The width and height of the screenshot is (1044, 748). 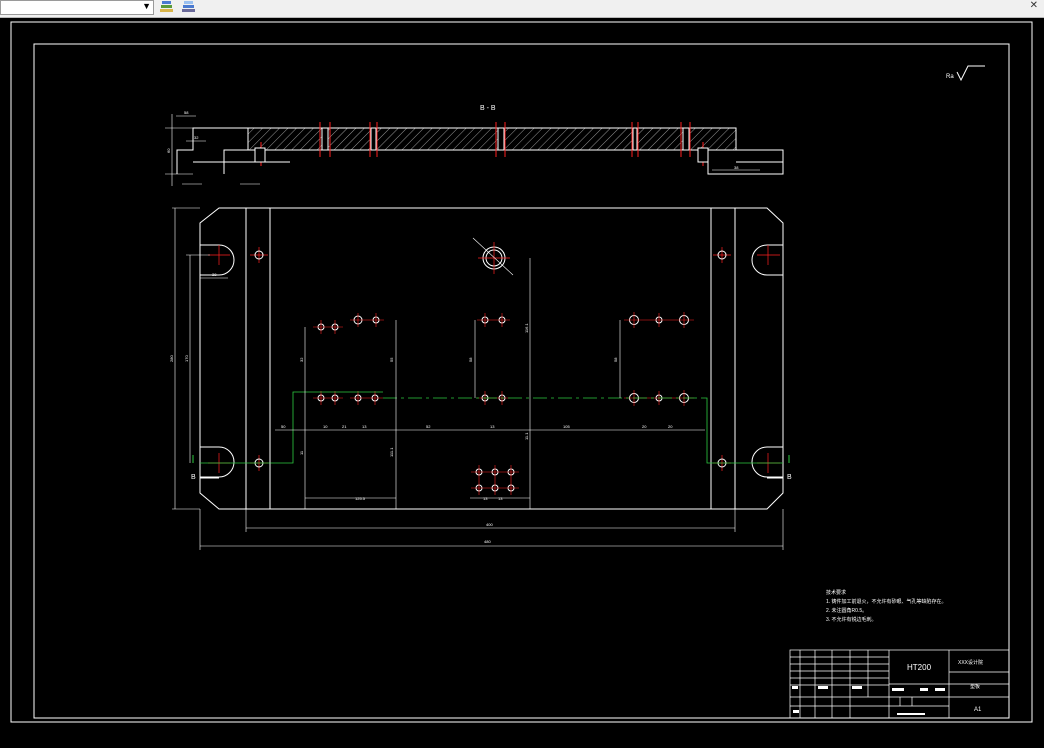 I want to click on section-marker-left: B, so click(x=193, y=477).